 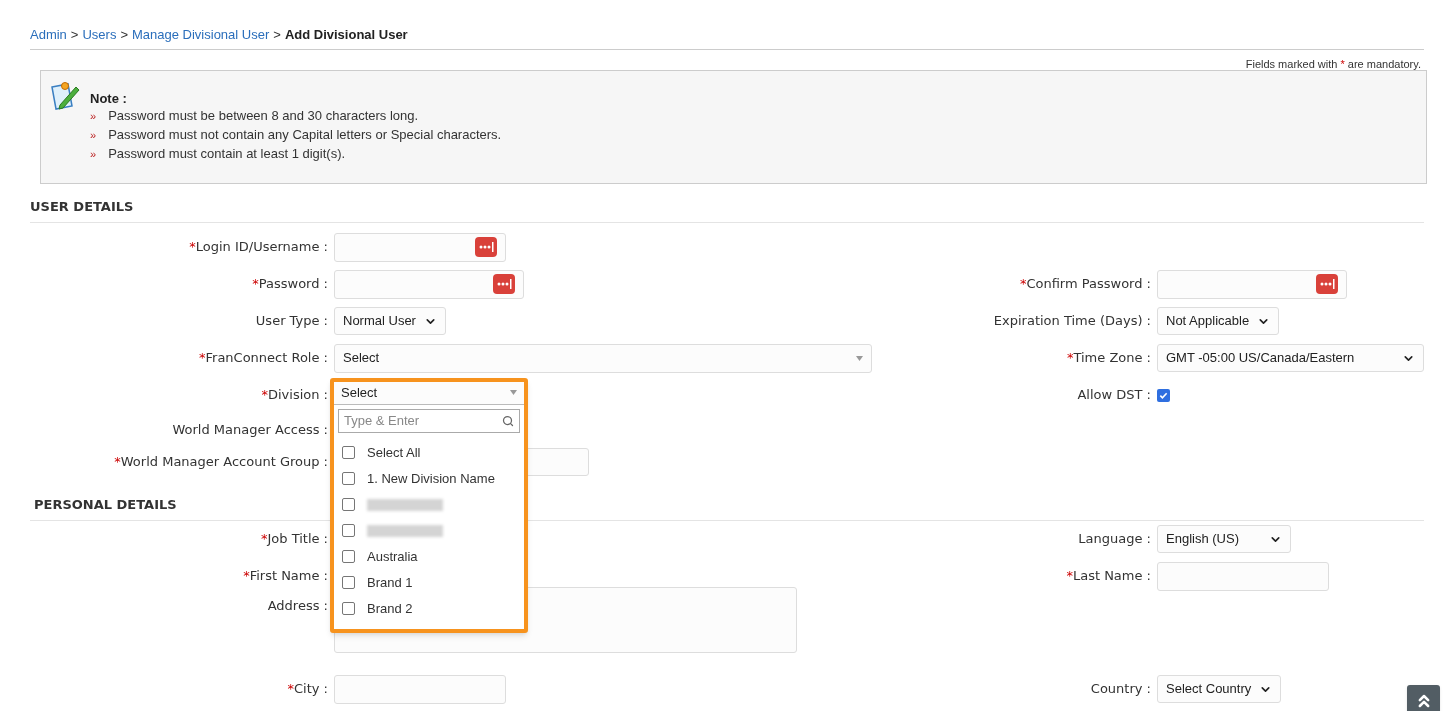 I want to click on option-label: Brand 1, so click(x=390, y=582).